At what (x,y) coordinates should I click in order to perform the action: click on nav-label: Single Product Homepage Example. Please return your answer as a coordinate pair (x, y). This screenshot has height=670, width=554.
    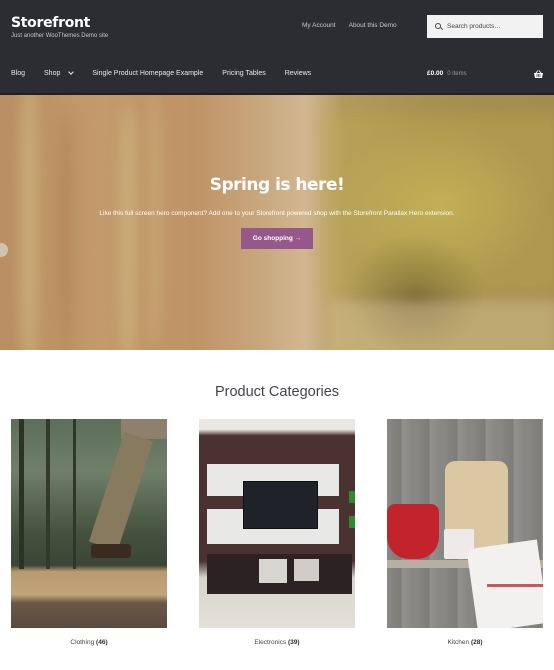
    Looking at the image, I should click on (148, 73).